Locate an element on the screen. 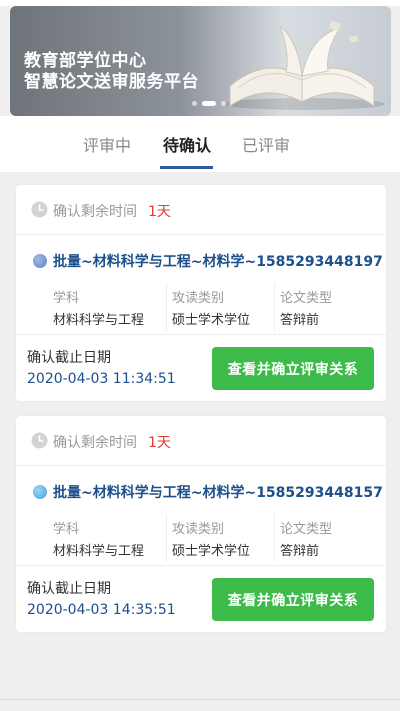  paper-title-row: 批量~材料科学与工程~材料学~1585293448157 is located at coordinates (201, 488).